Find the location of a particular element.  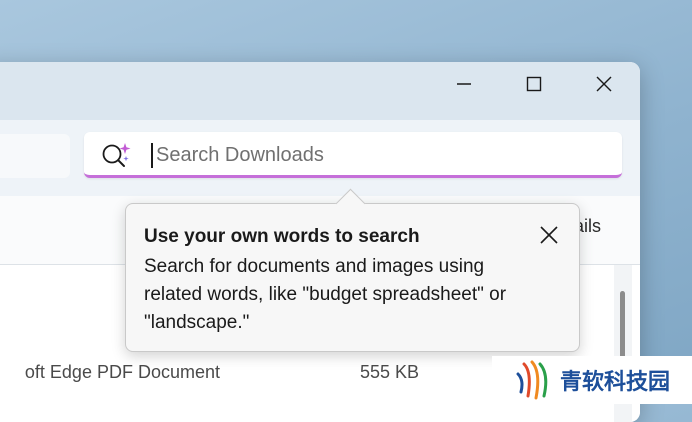

file-type: oft Edge PDF Document is located at coordinates (122, 372).